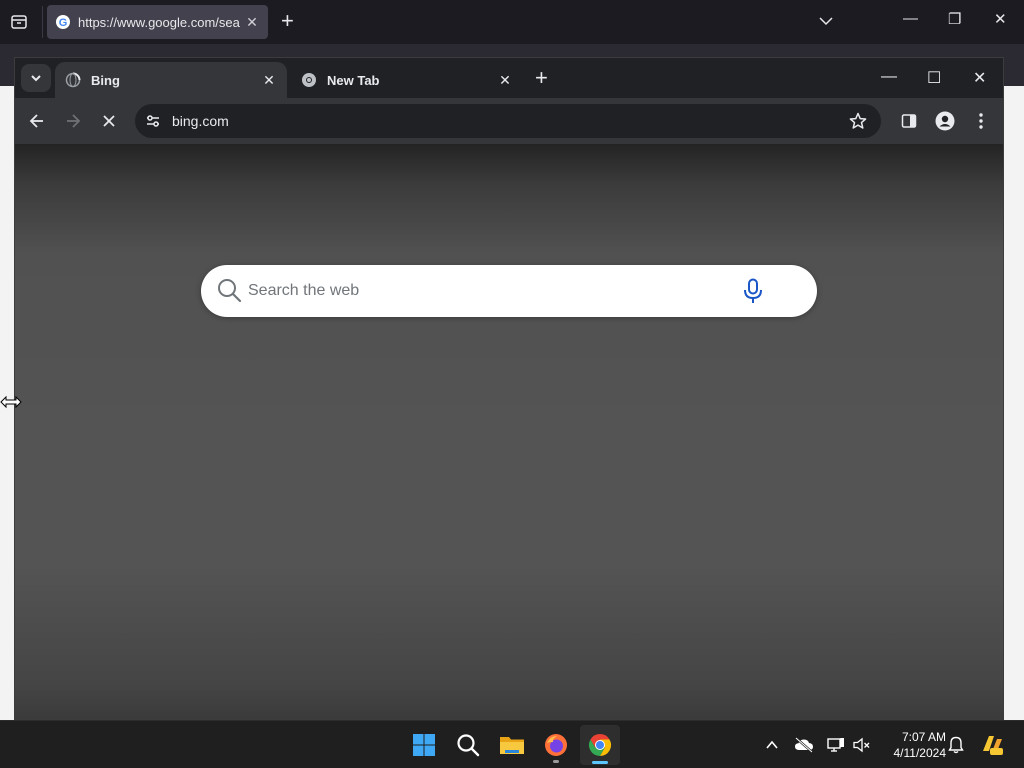 Image resolution: width=1024 pixels, height=768 pixels. I want to click on svg-text: G, so click(63, 23).